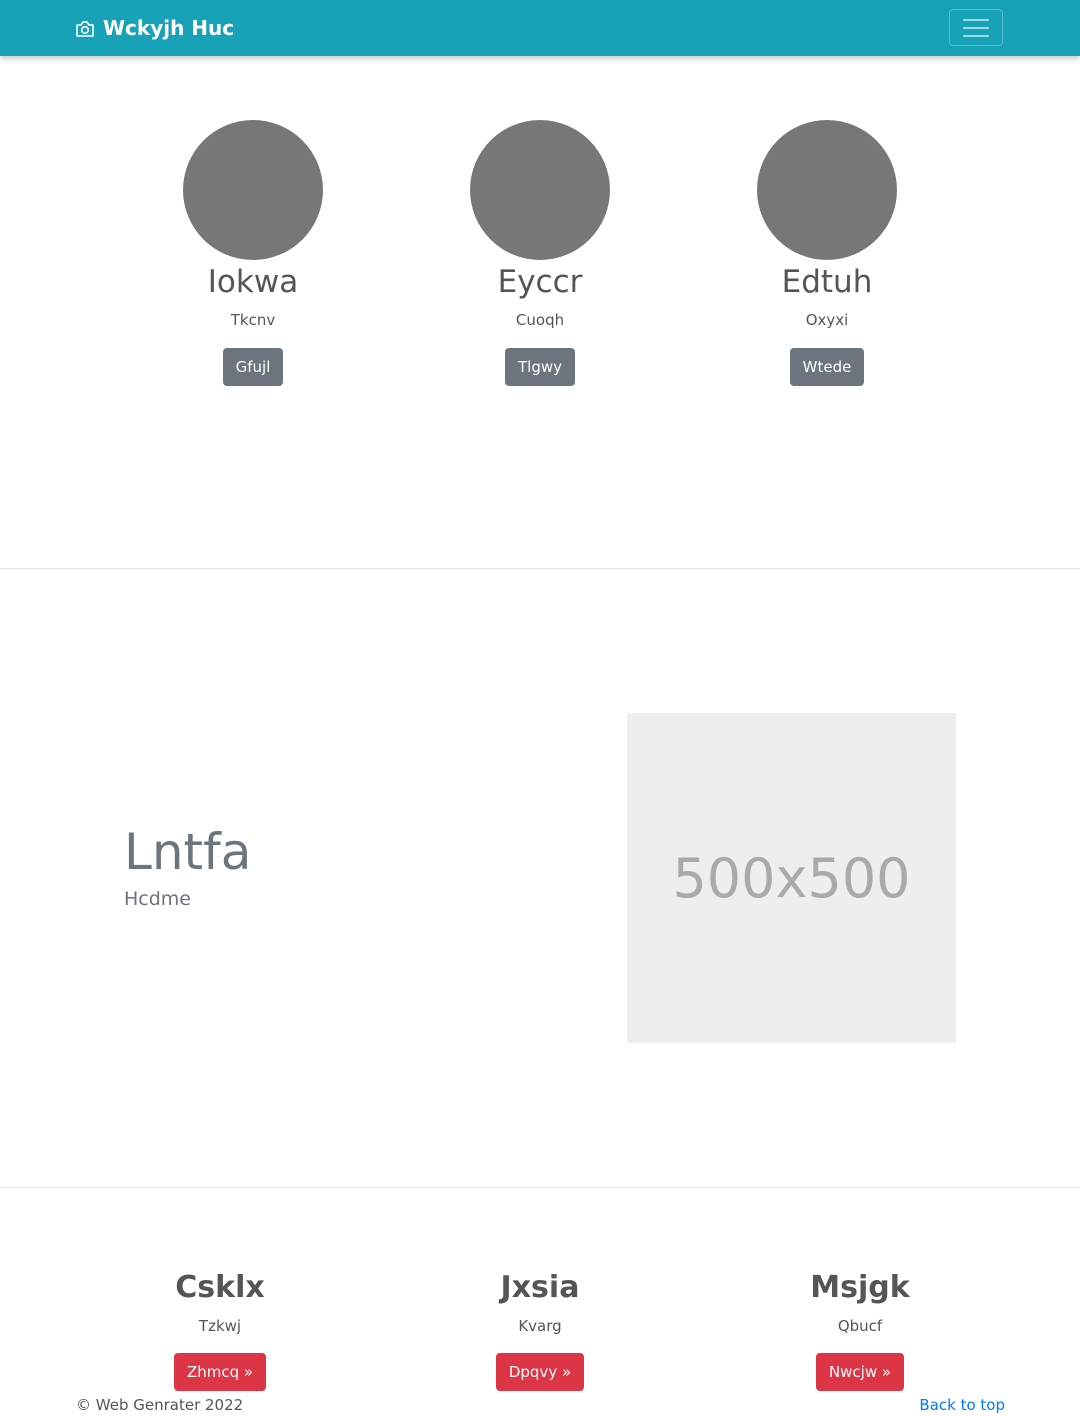  I want to click on column-card: Jxsia Kvarg Dpqvy », so click(540, 1329).